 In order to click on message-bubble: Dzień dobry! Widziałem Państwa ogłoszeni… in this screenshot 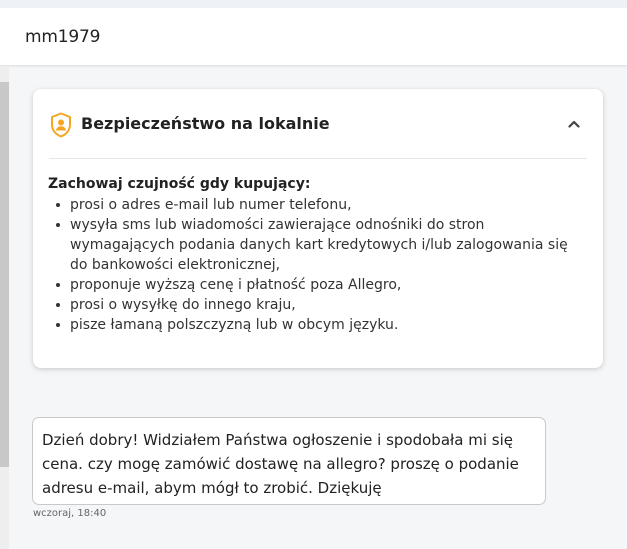, I will do `click(289, 461)`.